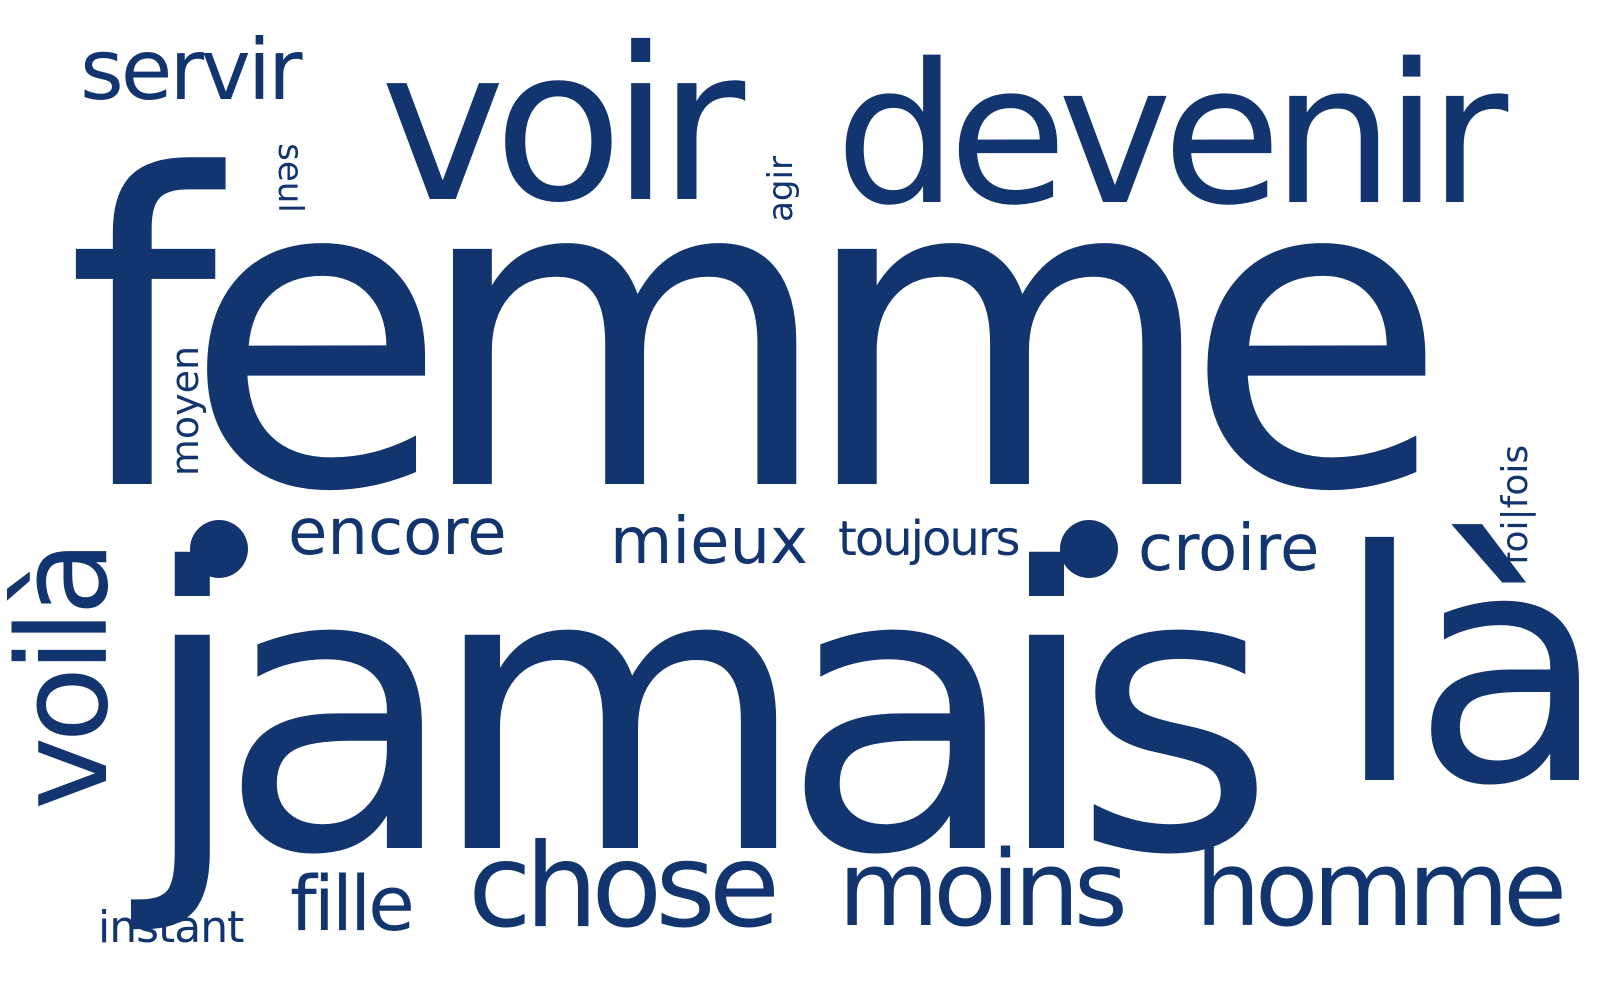 Image resolution: width=1600 pixels, height=1000 pixels. What do you see at coordinates (929, 539) in the screenshot?
I see `word-toujours: toujours` at bounding box center [929, 539].